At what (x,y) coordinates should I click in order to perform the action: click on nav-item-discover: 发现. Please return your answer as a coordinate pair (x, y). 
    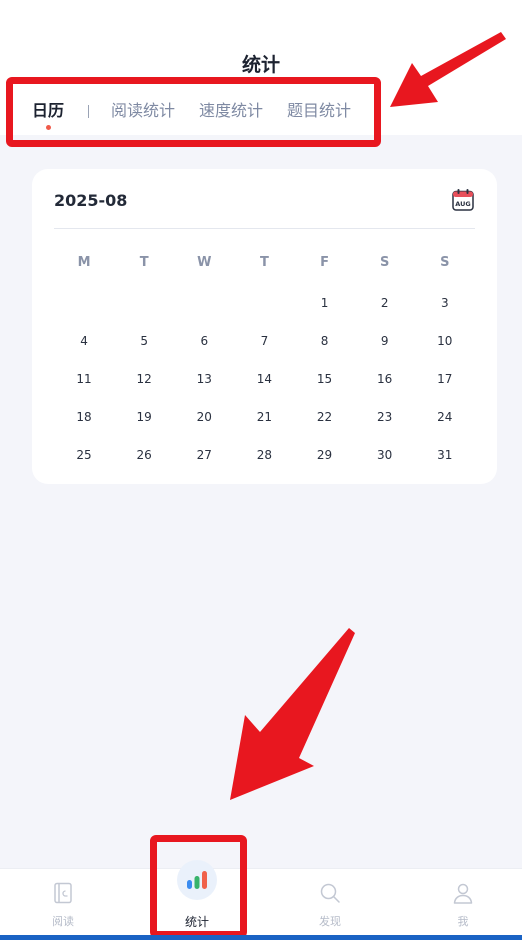
    Looking at the image, I should click on (330, 902).